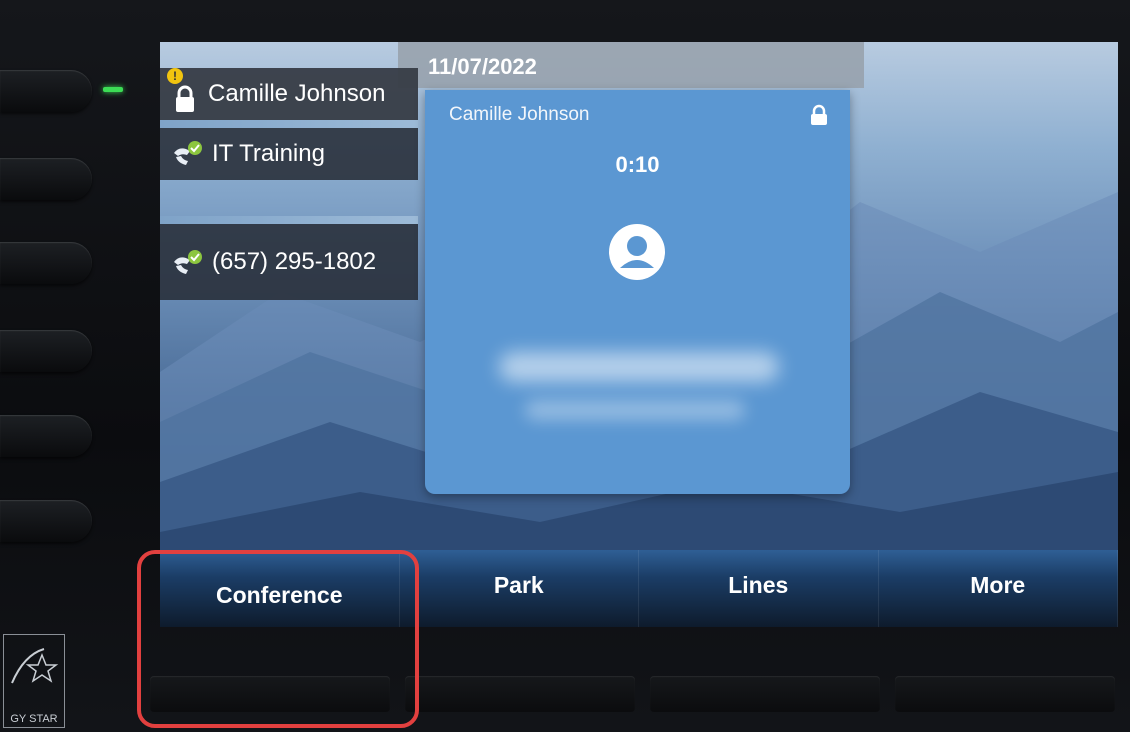 The width and height of the screenshot is (1130, 732). Describe the element at coordinates (35, 666) in the screenshot. I see `energy-star-icon` at that location.